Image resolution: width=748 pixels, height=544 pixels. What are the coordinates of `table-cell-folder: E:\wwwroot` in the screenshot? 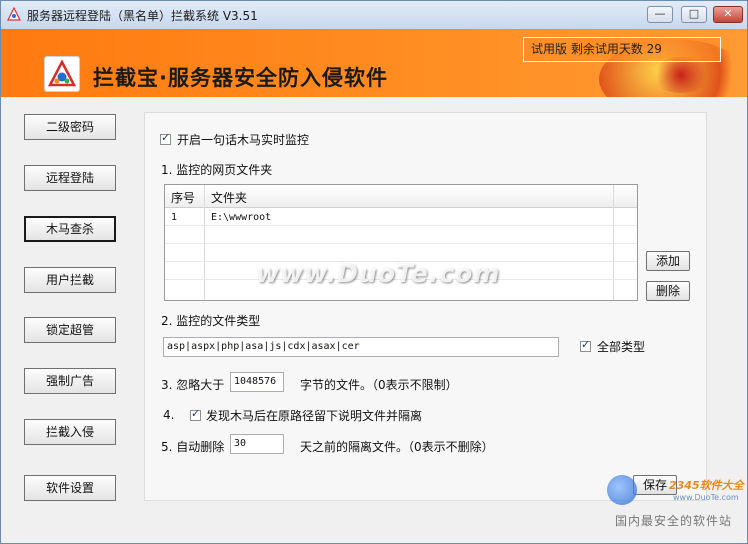 It's located at (241, 217).